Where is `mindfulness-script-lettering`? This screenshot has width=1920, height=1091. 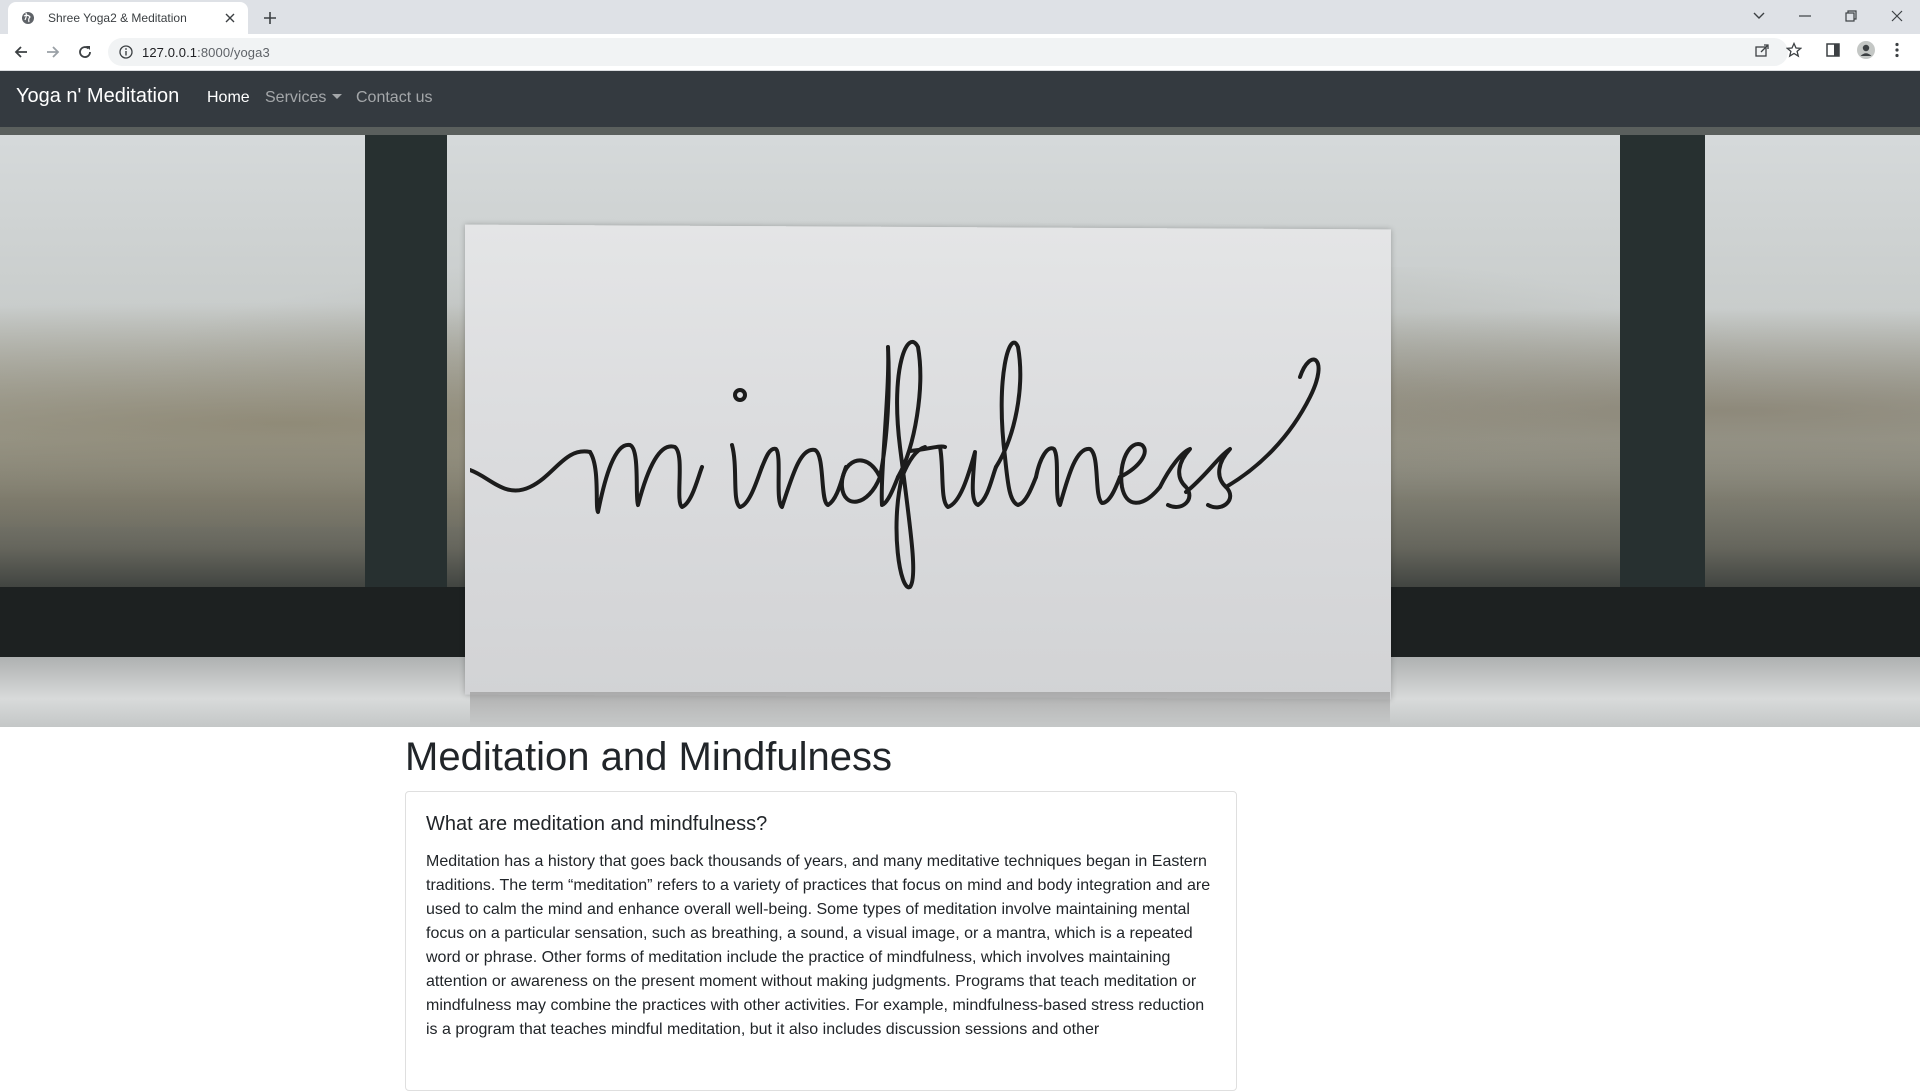 mindfulness-script-lettering is located at coordinates (895, 464).